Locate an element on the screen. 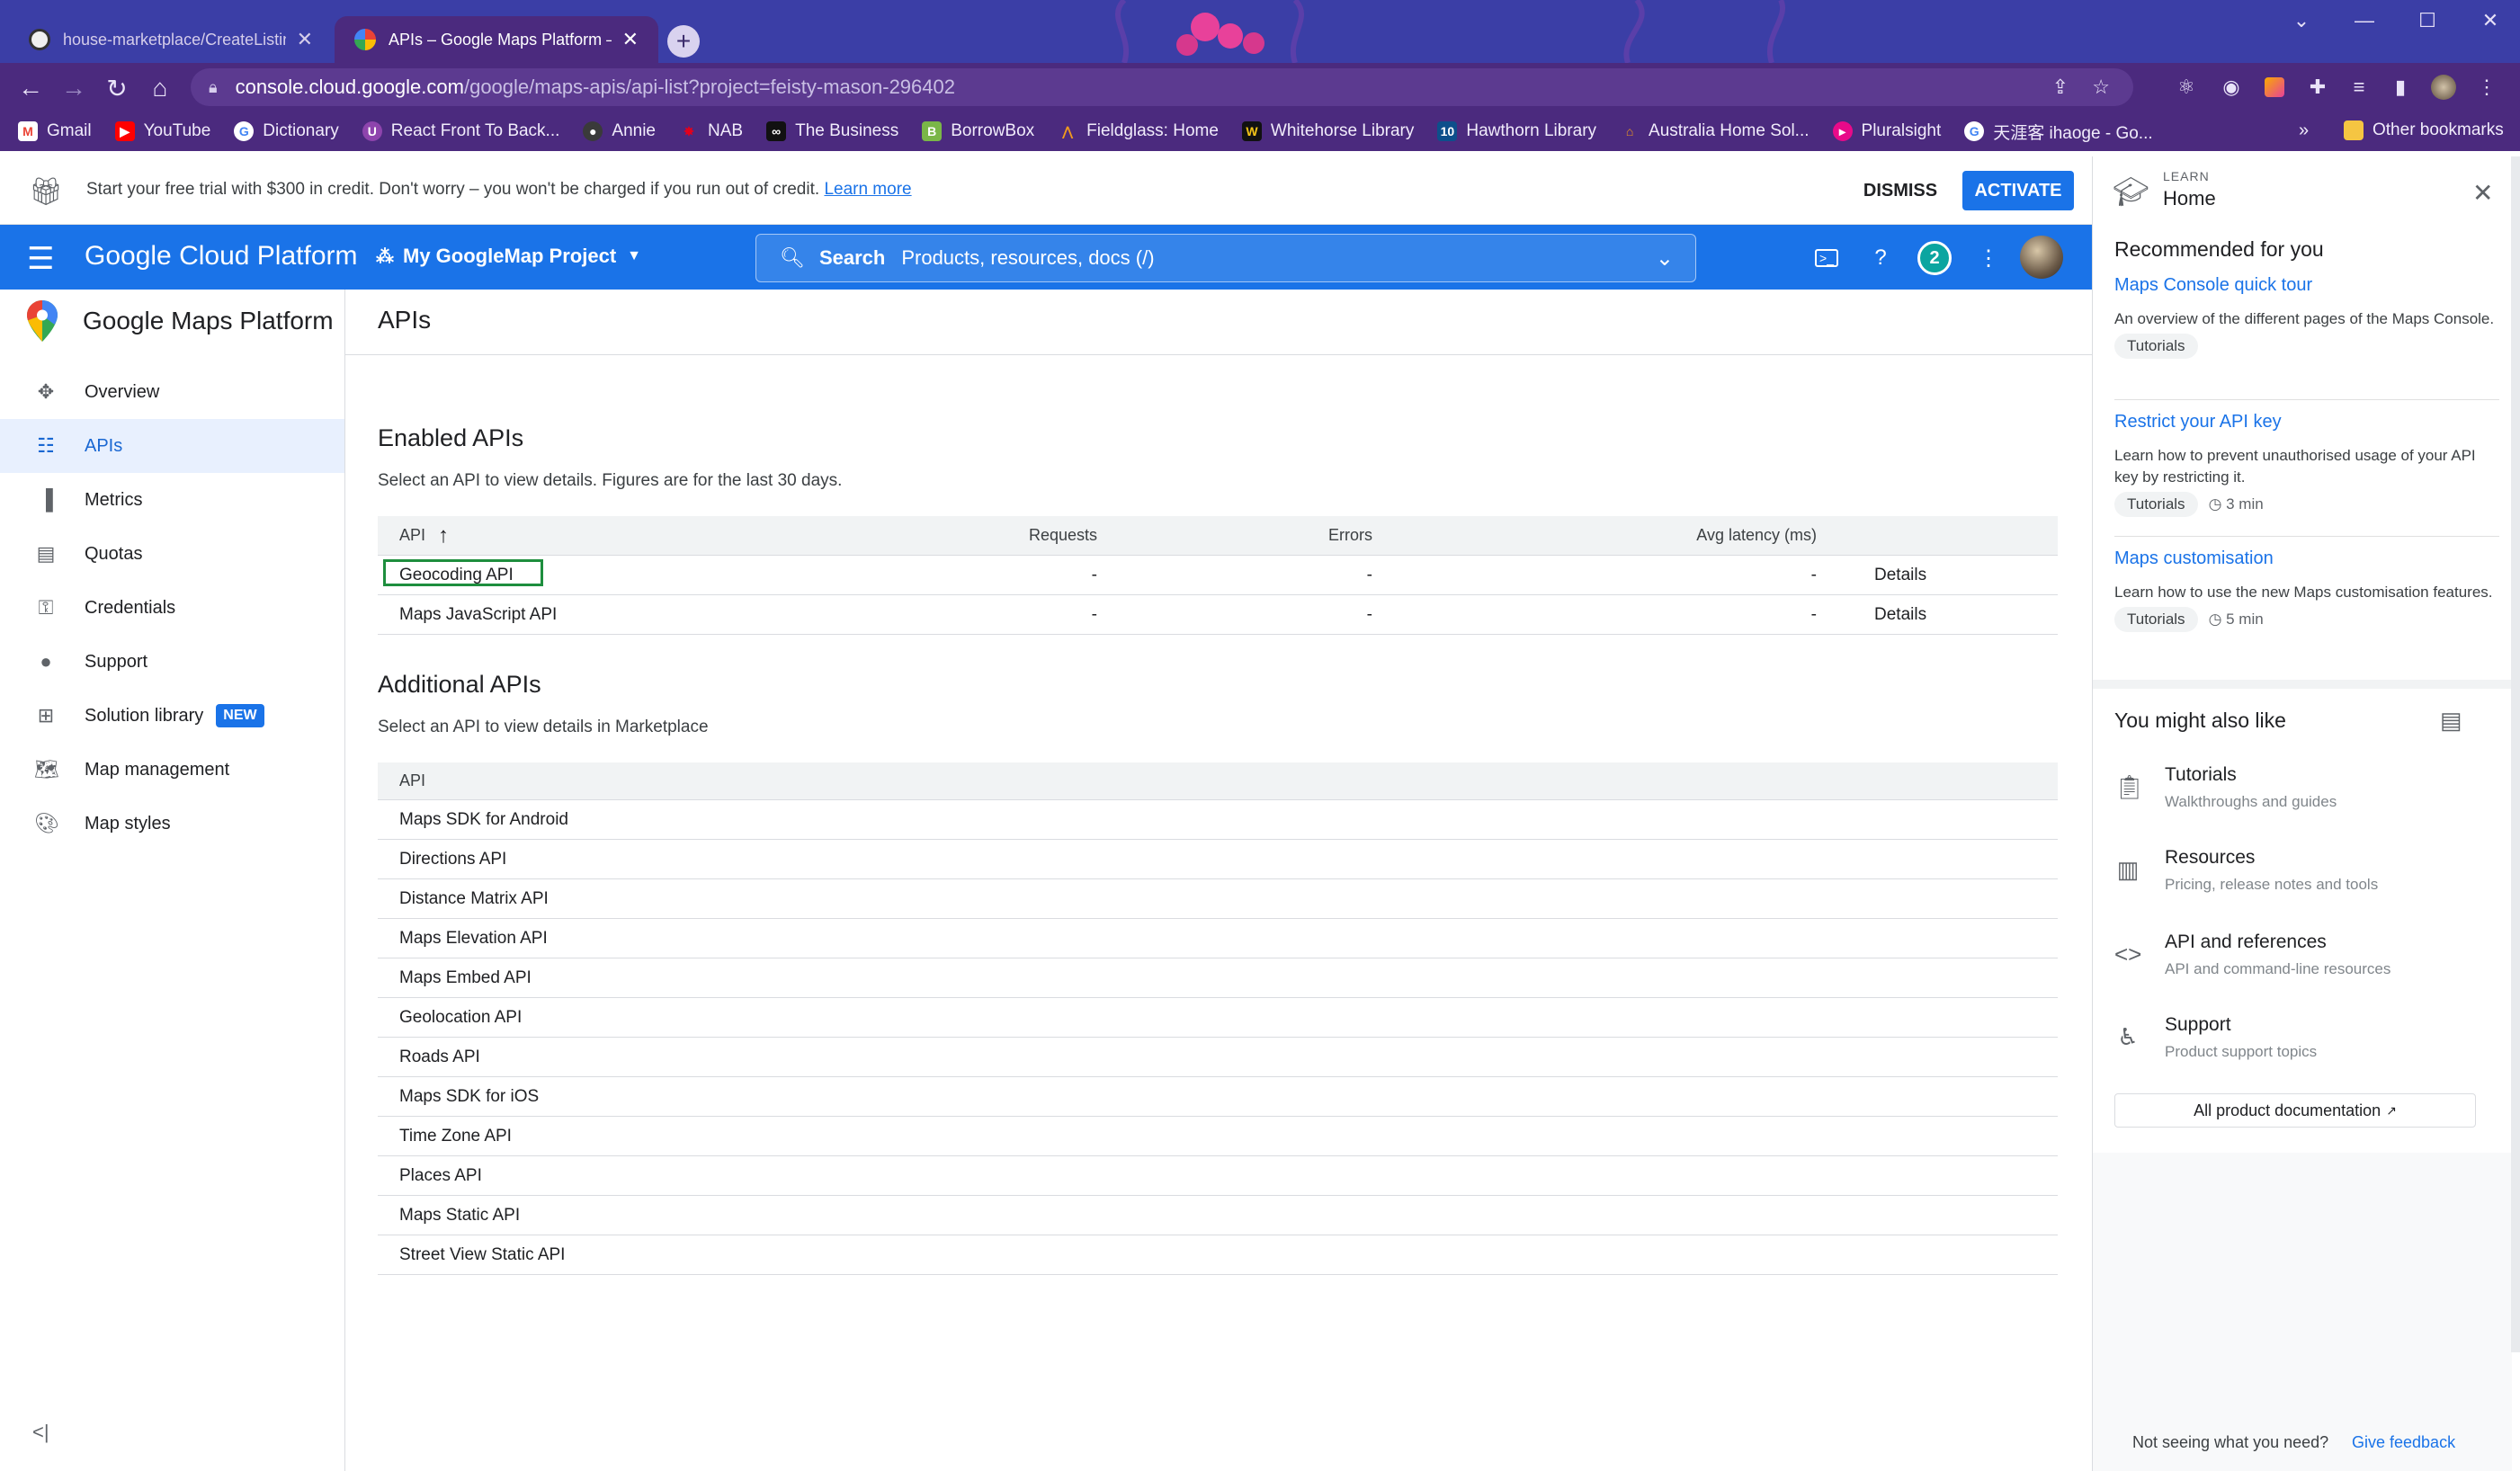  other-bookmarks-folder: Other bookmarks is located at coordinates (2424, 130).